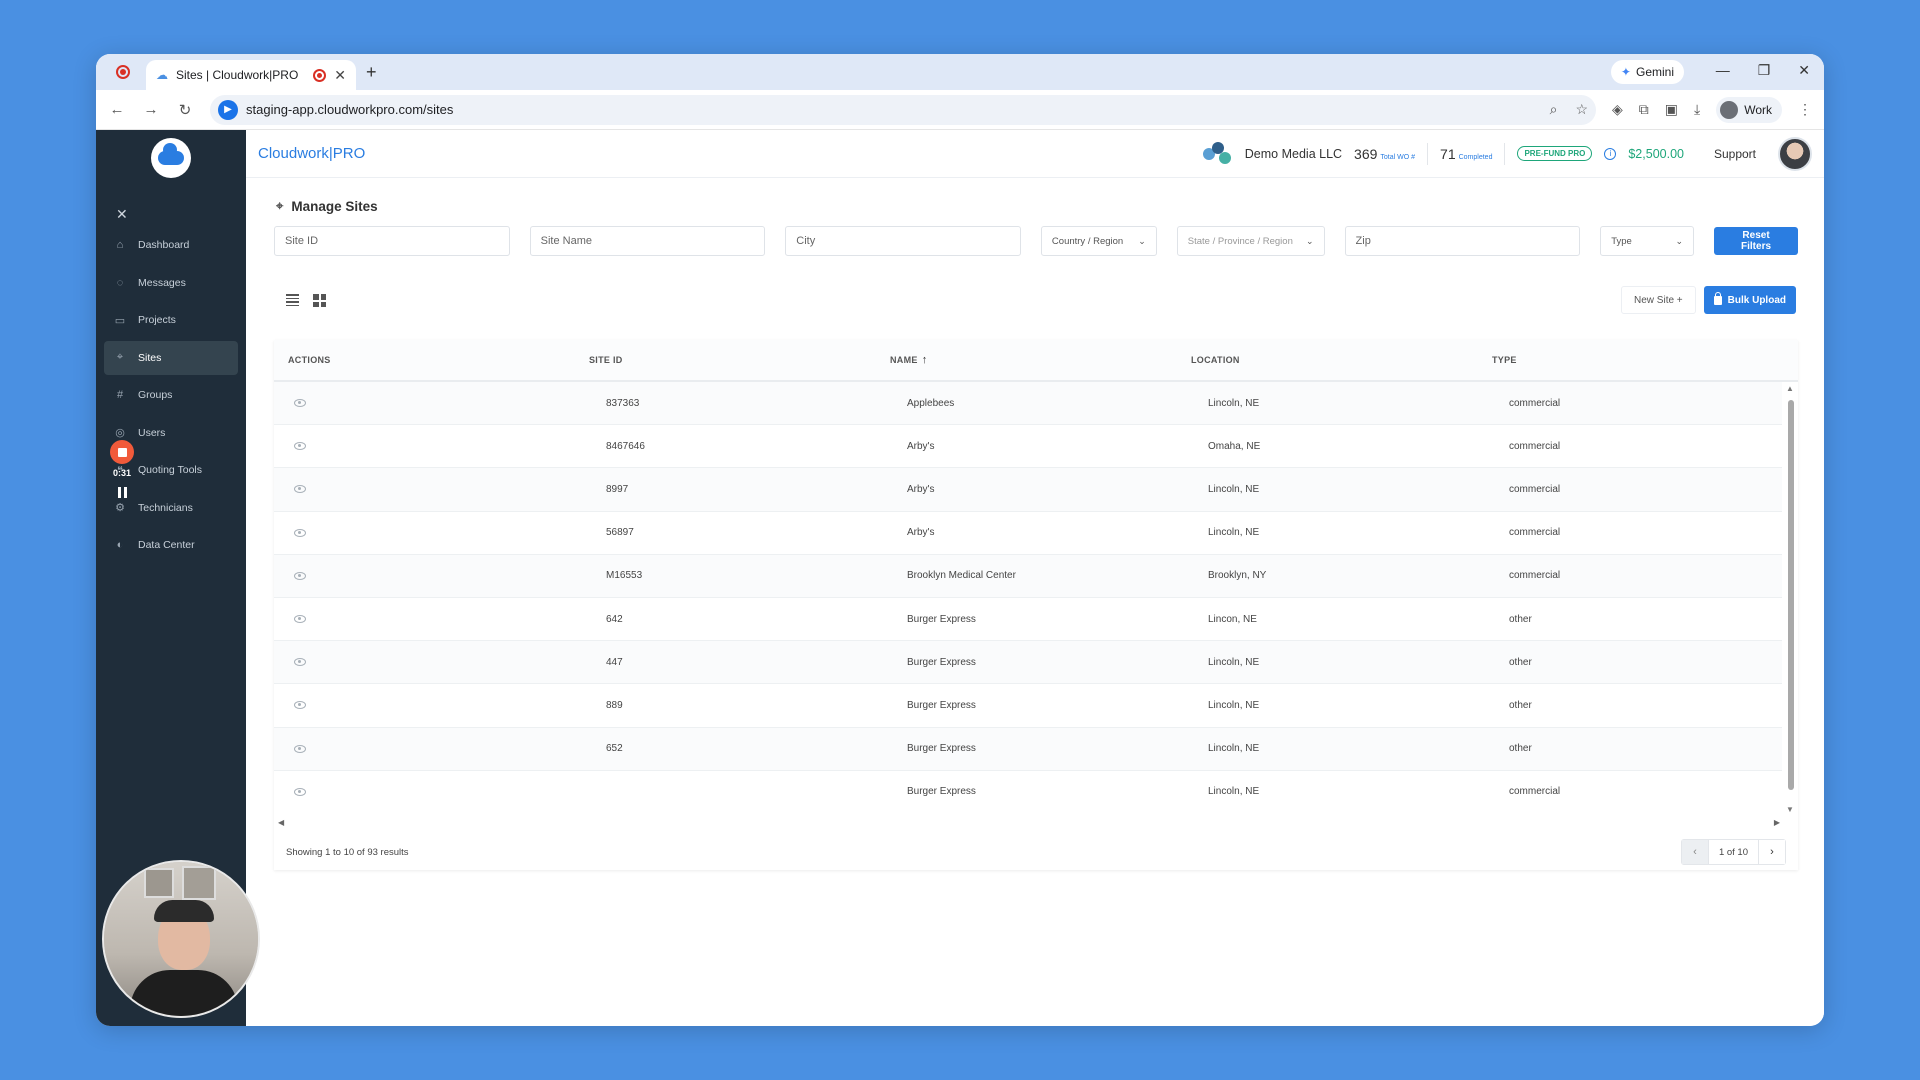 This screenshot has height=1080, width=1920. I want to click on col-site-id: SITE ID, so click(739, 360).